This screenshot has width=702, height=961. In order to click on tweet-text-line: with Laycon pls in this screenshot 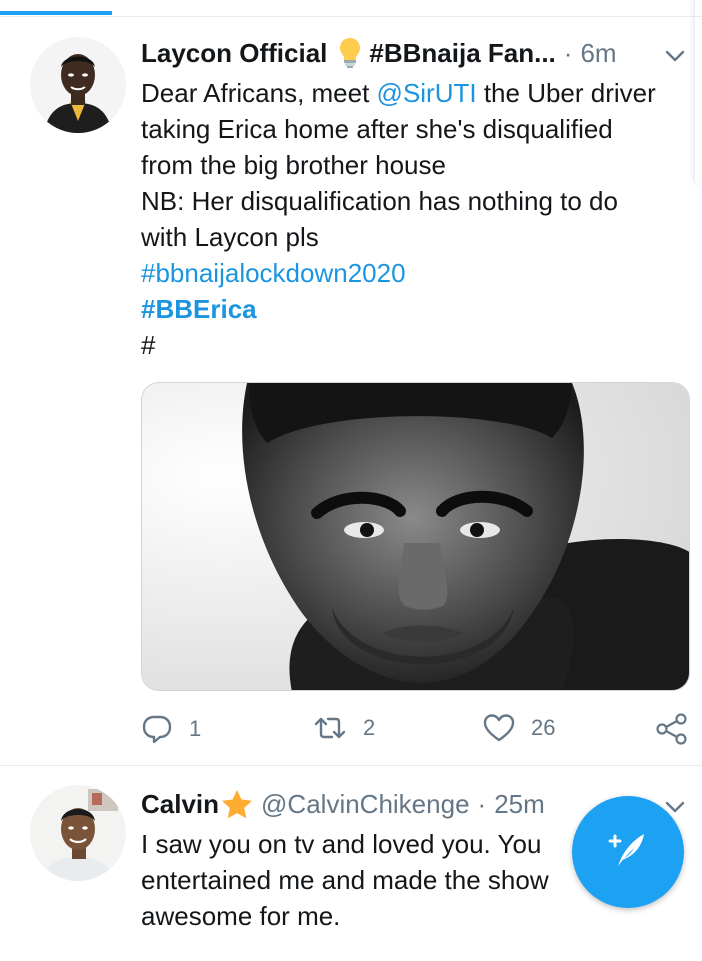, I will do `click(230, 237)`.